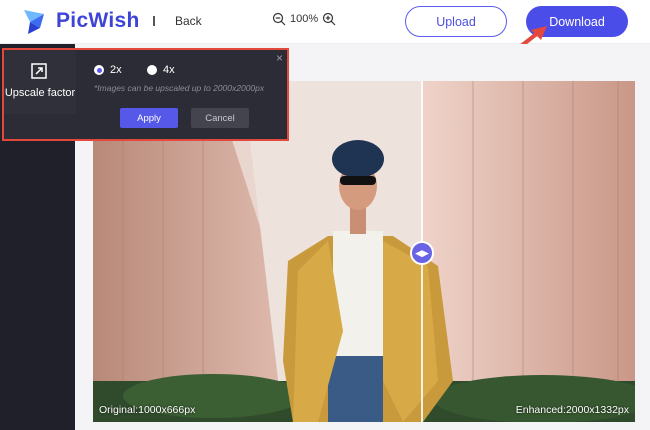  I want to click on option-4x-label: 4x, so click(169, 70).